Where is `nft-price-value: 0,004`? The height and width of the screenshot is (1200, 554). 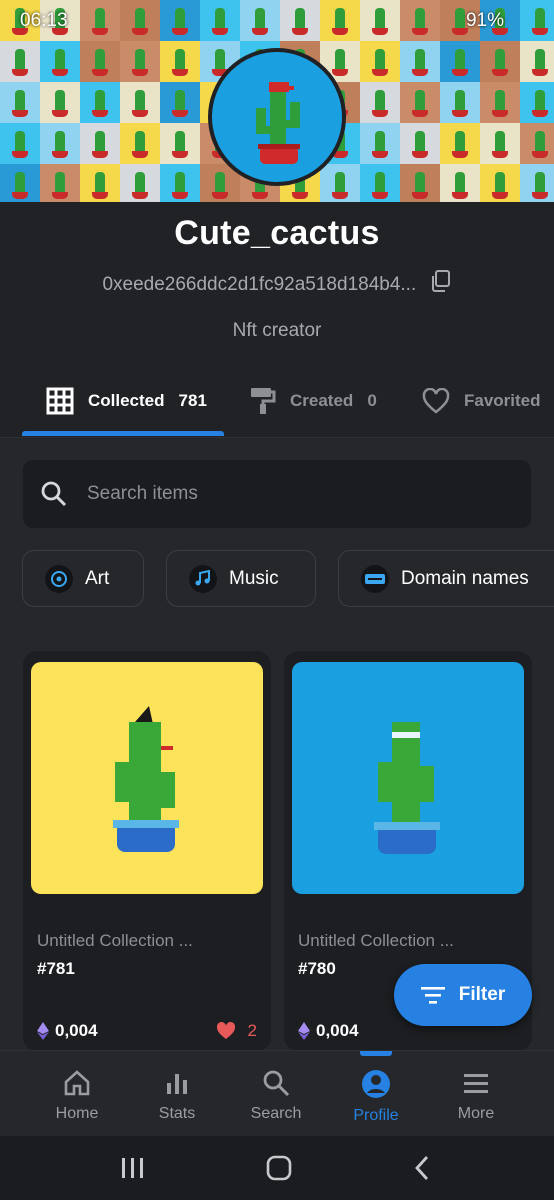
nft-price-value: 0,004 is located at coordinates (337, 1030).